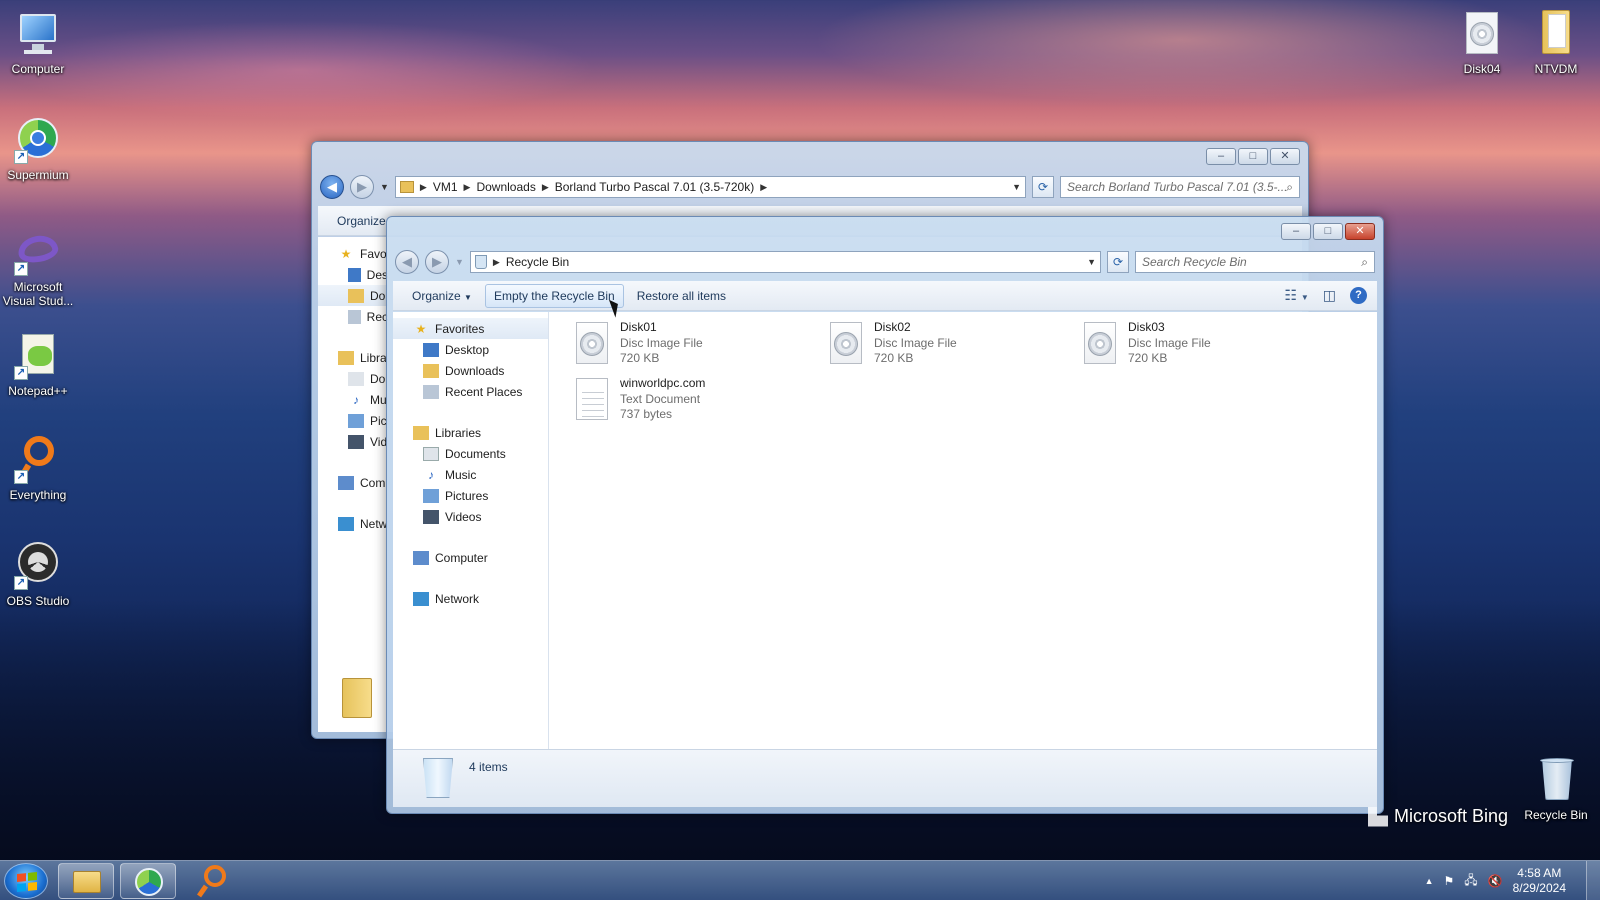 This screenshot has height=900, width=1600. I want to click on window-controls: – □ ✕, so click(1328, 231).